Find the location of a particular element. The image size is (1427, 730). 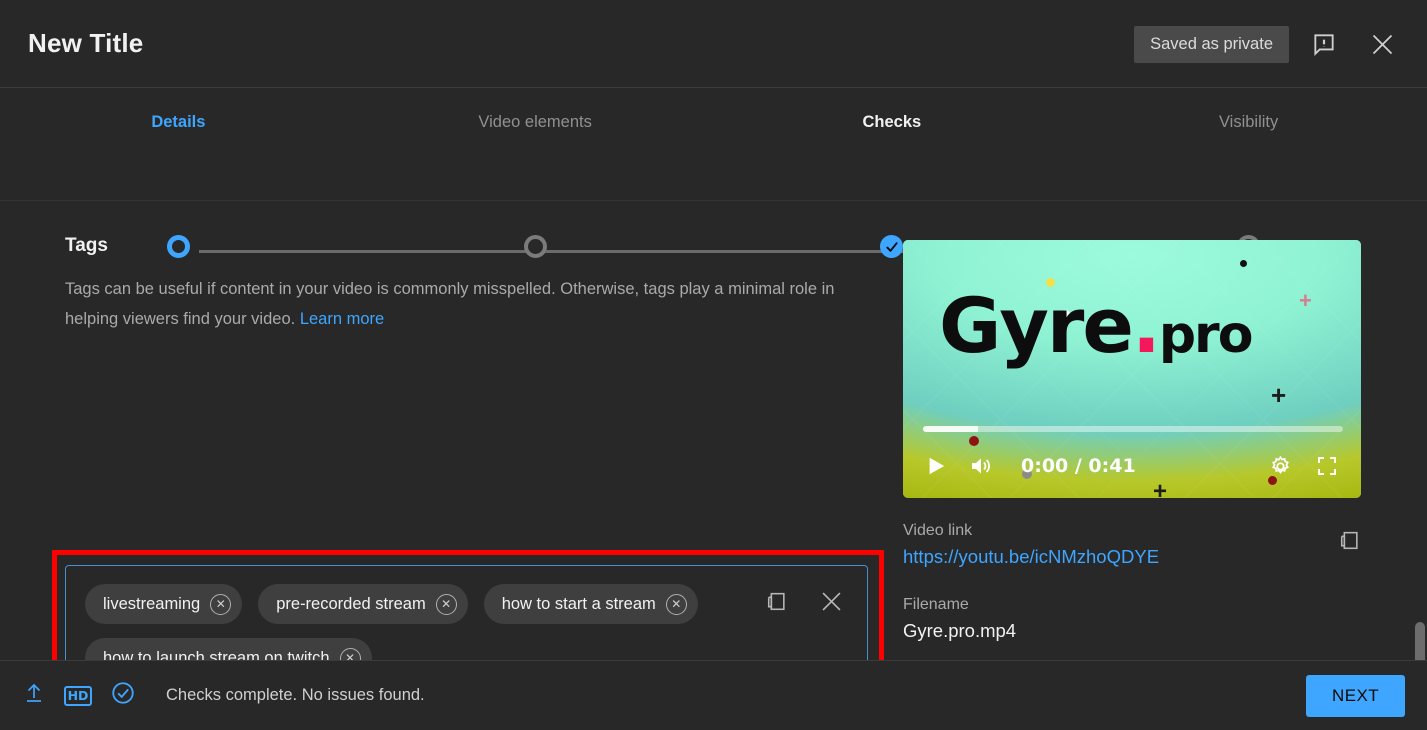

gear-icon is located at coordinates (1280, 466).